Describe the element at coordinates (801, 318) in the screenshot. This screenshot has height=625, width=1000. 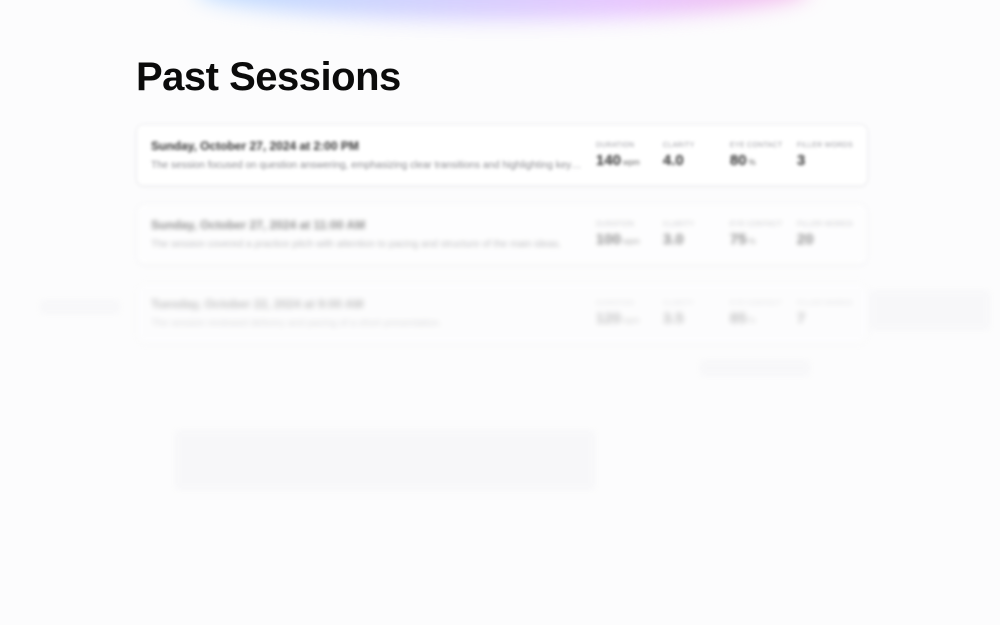
I see `metric-number: 7` at that location.